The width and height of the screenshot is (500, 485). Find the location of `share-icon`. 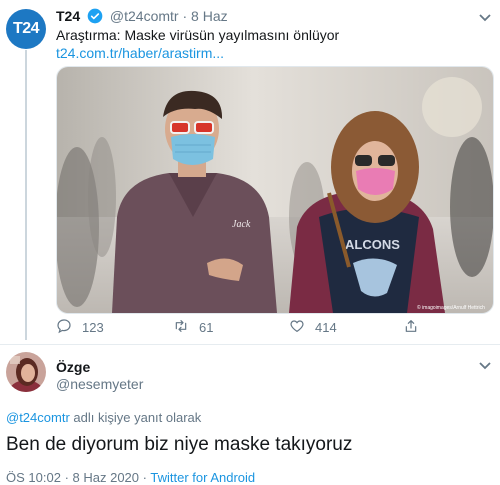

share-icon is located at coordinates (416, 327).